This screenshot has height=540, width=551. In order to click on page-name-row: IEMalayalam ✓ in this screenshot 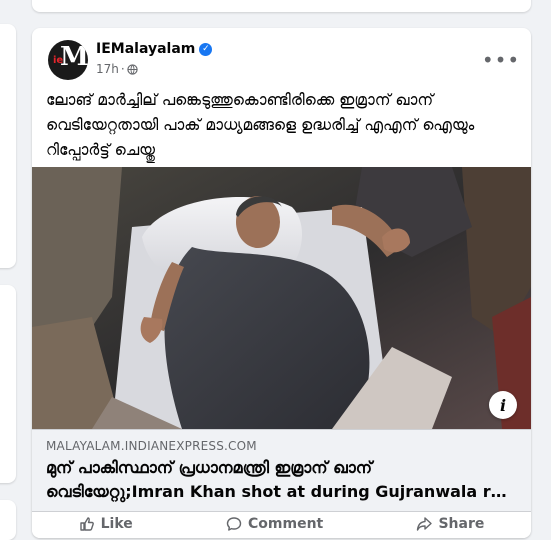, I will do `click(154, 49)`.